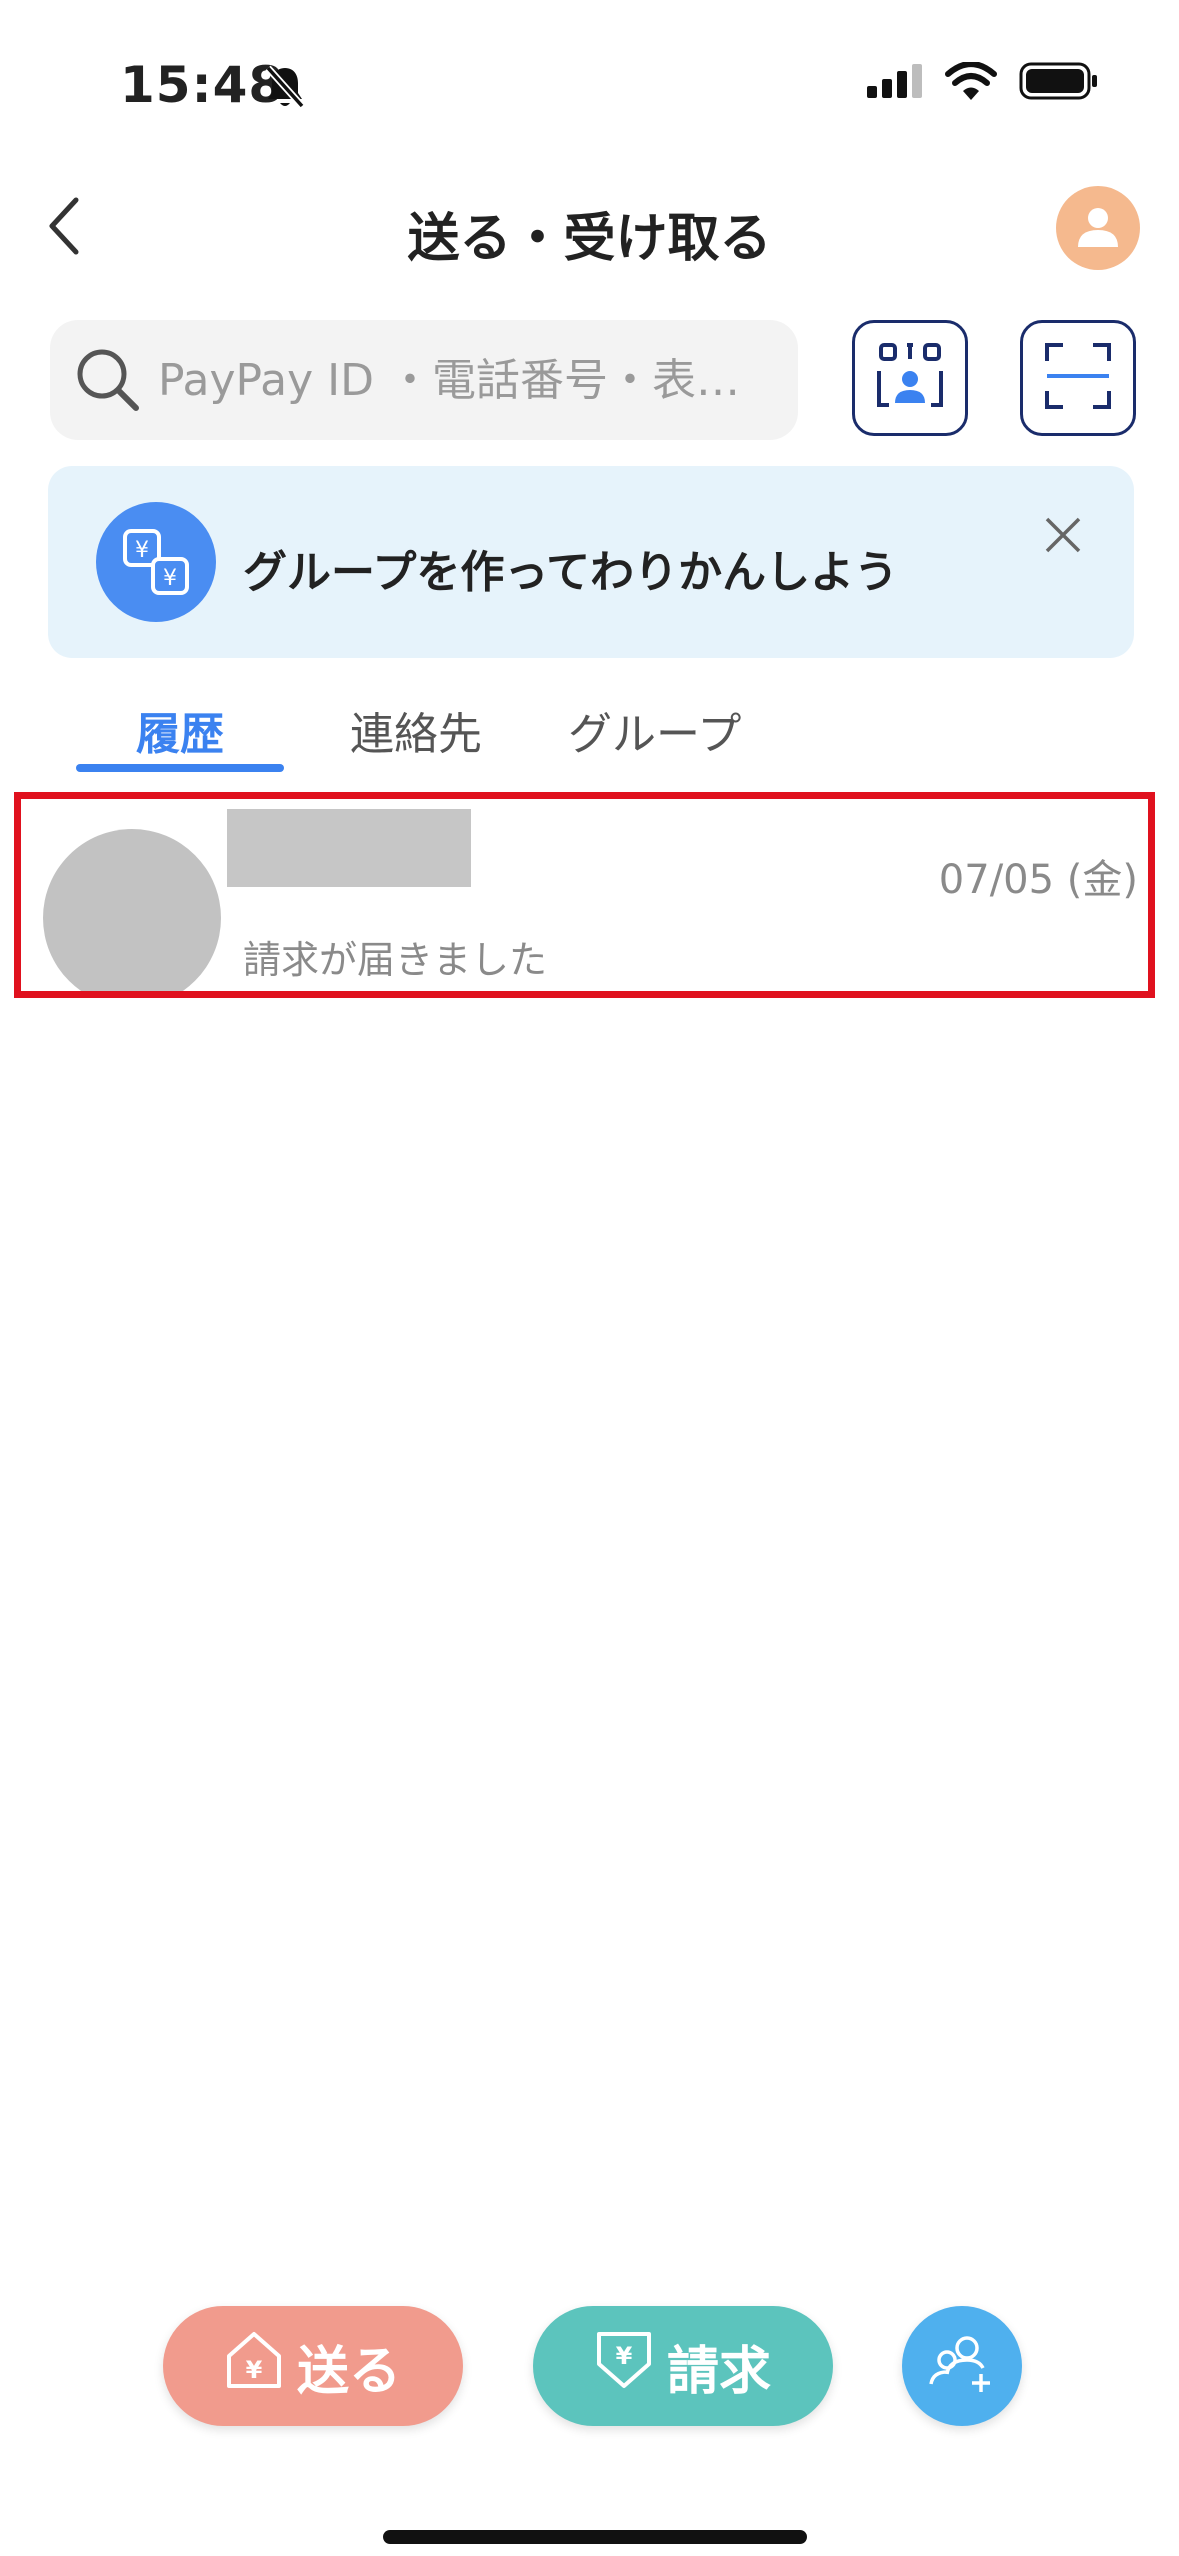 This screenshot has height=2556, width=1179. I want to click on tab-groups: グループ, so click(654, 730).